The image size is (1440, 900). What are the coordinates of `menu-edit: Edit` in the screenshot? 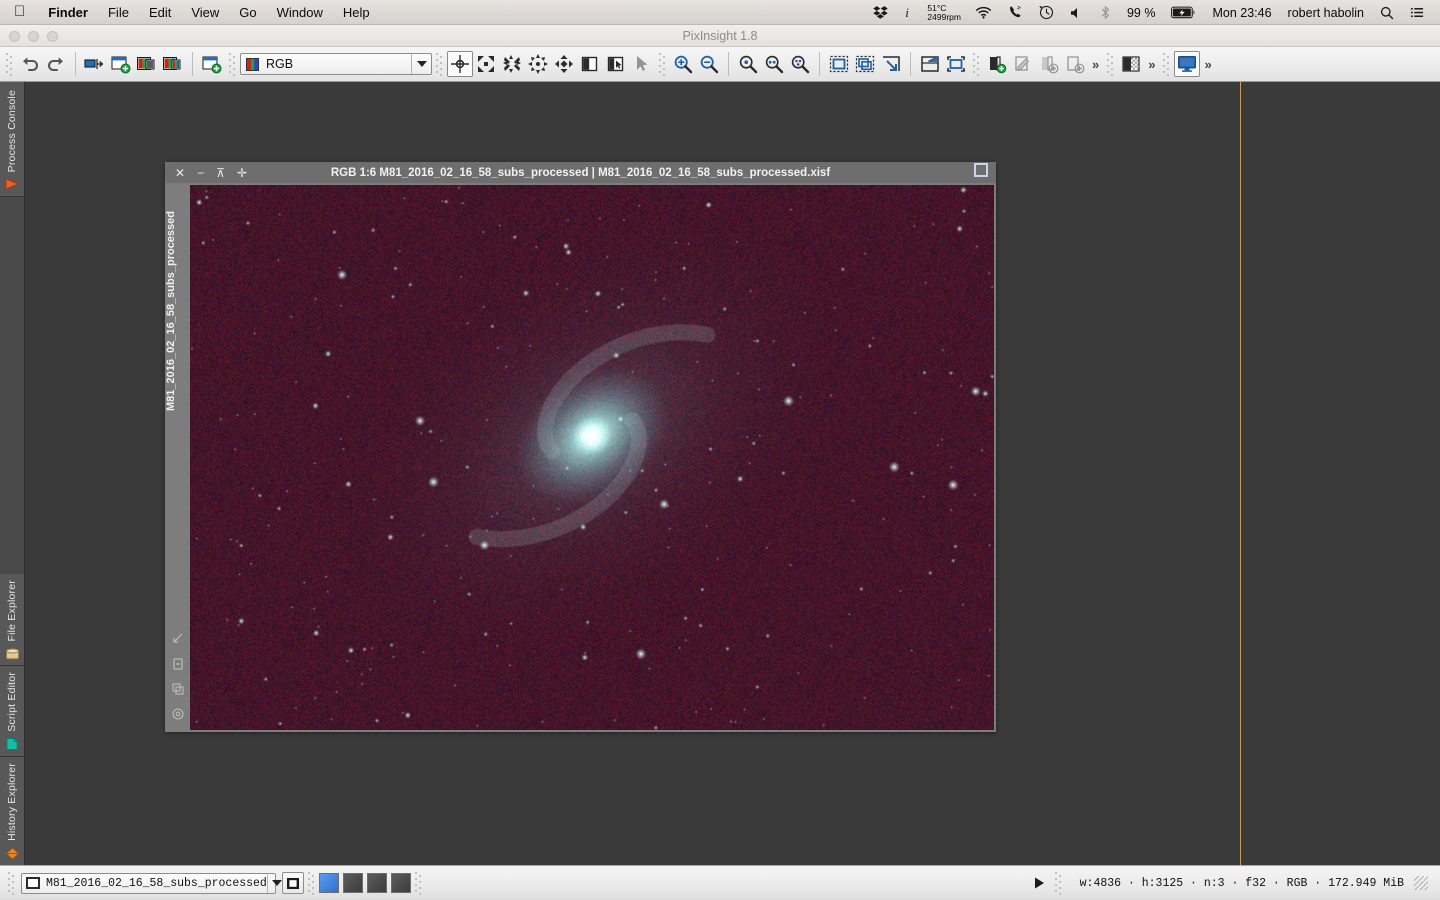 It's located at (160, 12).